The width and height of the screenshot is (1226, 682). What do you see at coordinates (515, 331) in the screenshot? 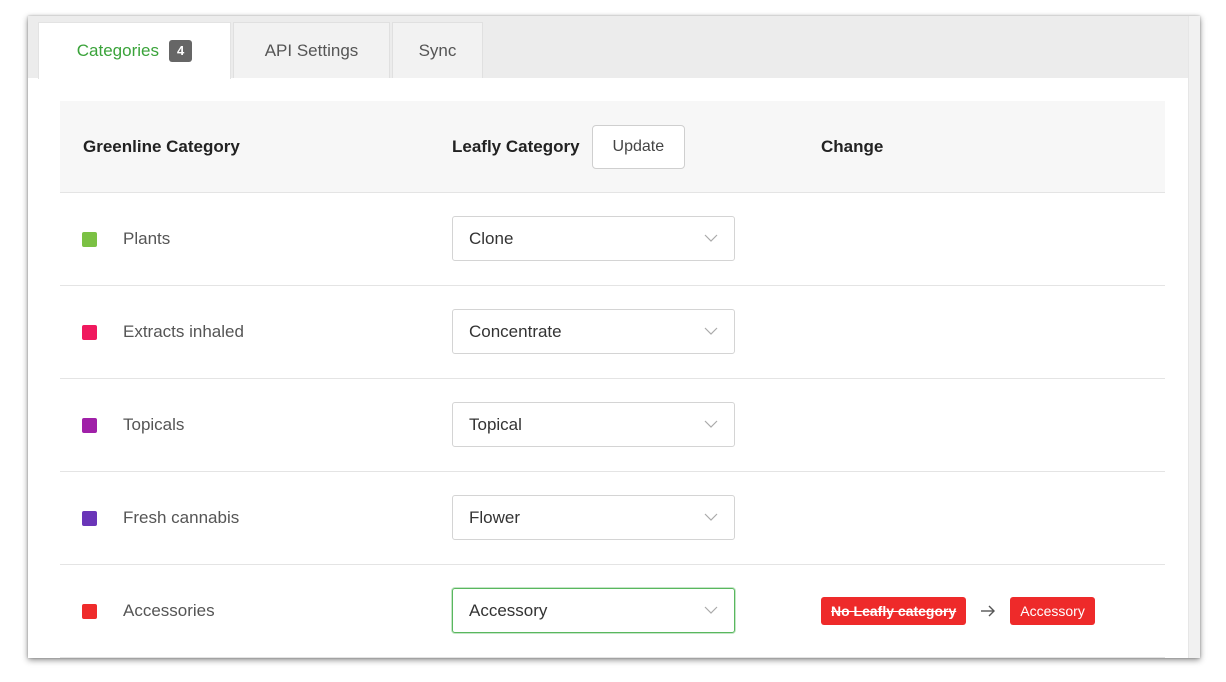
I see `leafly-category-value: Concentrate` at bounding box center [515, 331].